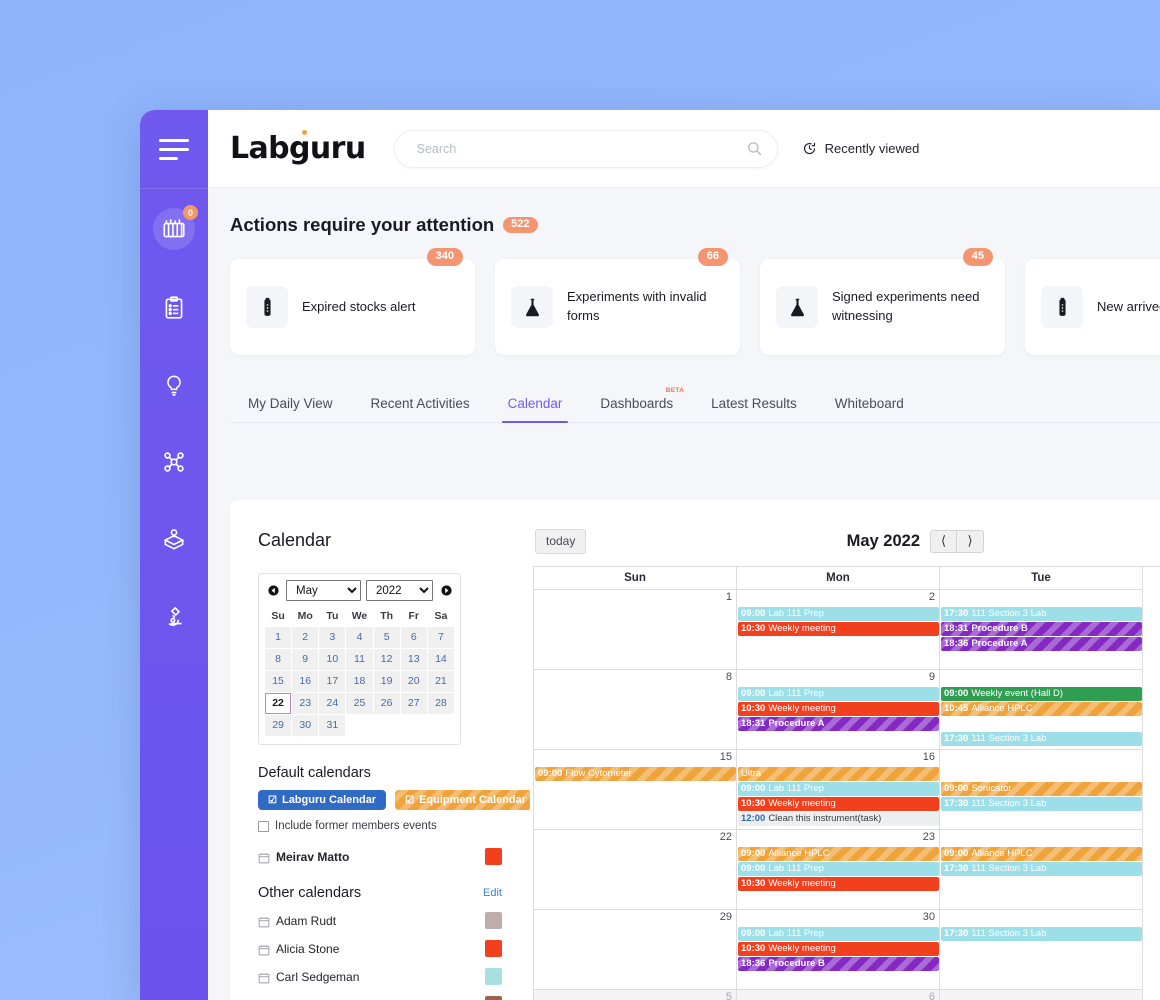 This screenshot has width=1160, height=1000. What do you see at coordinates (440, 681) in the screenshot?
I see `mini-day: 21` at bounding box center [440, 681].